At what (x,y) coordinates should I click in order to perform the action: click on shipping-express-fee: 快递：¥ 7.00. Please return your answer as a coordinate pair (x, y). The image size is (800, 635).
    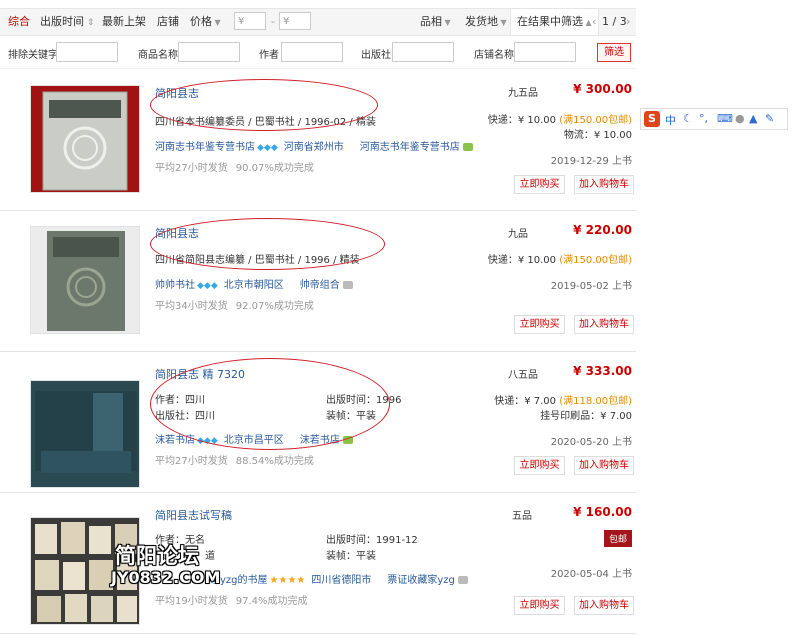
    Looking at the image, I should click on (525, 401).